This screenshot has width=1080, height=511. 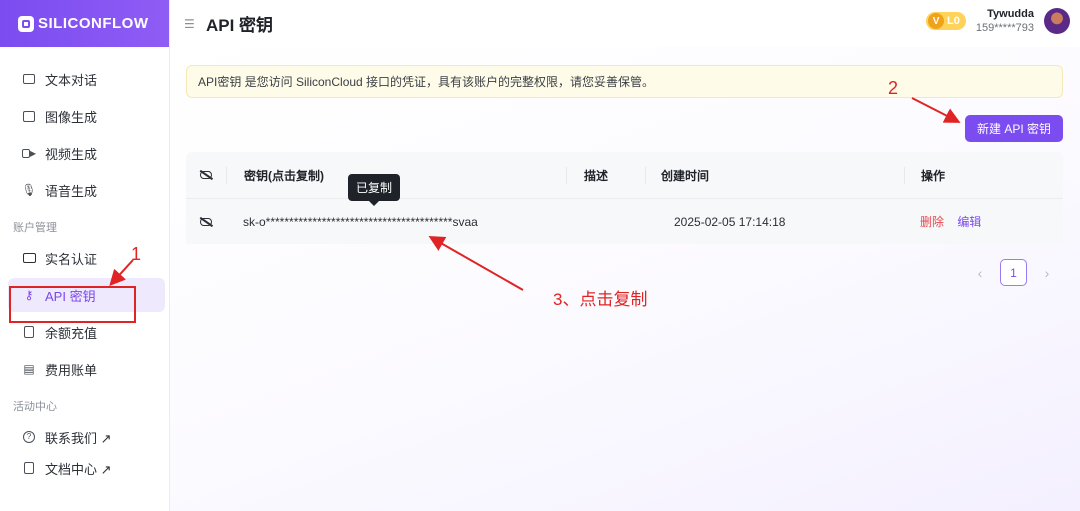 What do you see at coordinates (953, 21) in the screenshot?
I see `level-text: L0` at bounding box center [953, 21].